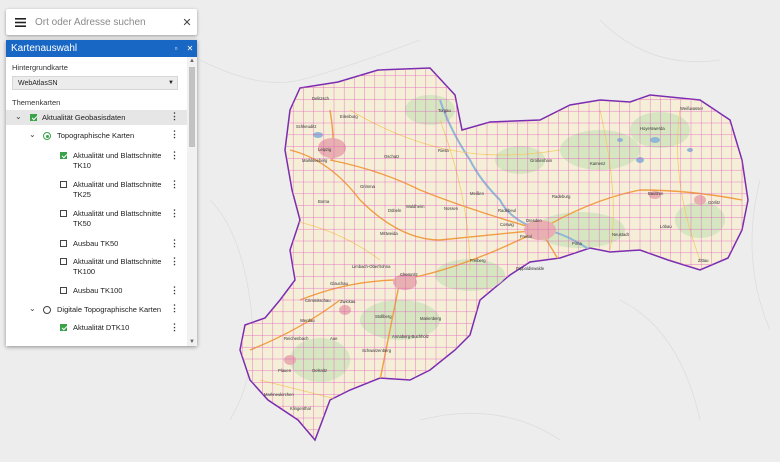 Image resolution: width=780 pixels, height=462 pixels. I want to click on hintergrund-select: WebAtlasSN ▼, so click(95, 83).